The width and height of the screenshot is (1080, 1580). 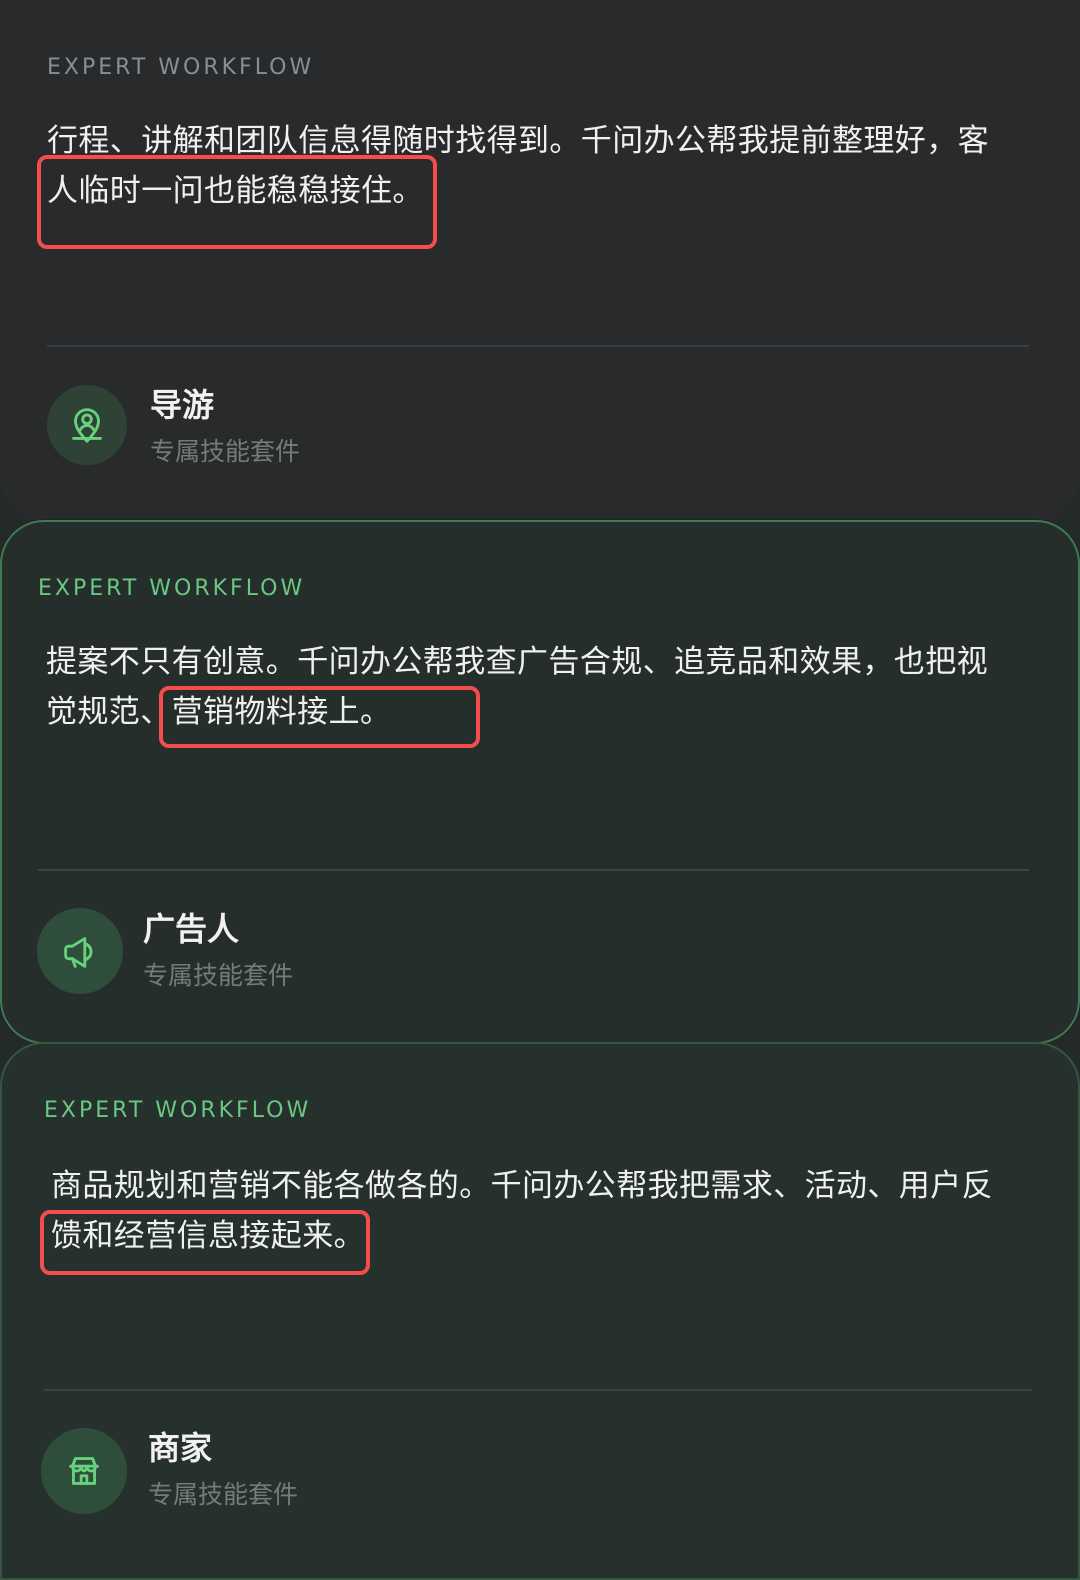 I want to click on role-title: 导游, so click(x=182, y=405).